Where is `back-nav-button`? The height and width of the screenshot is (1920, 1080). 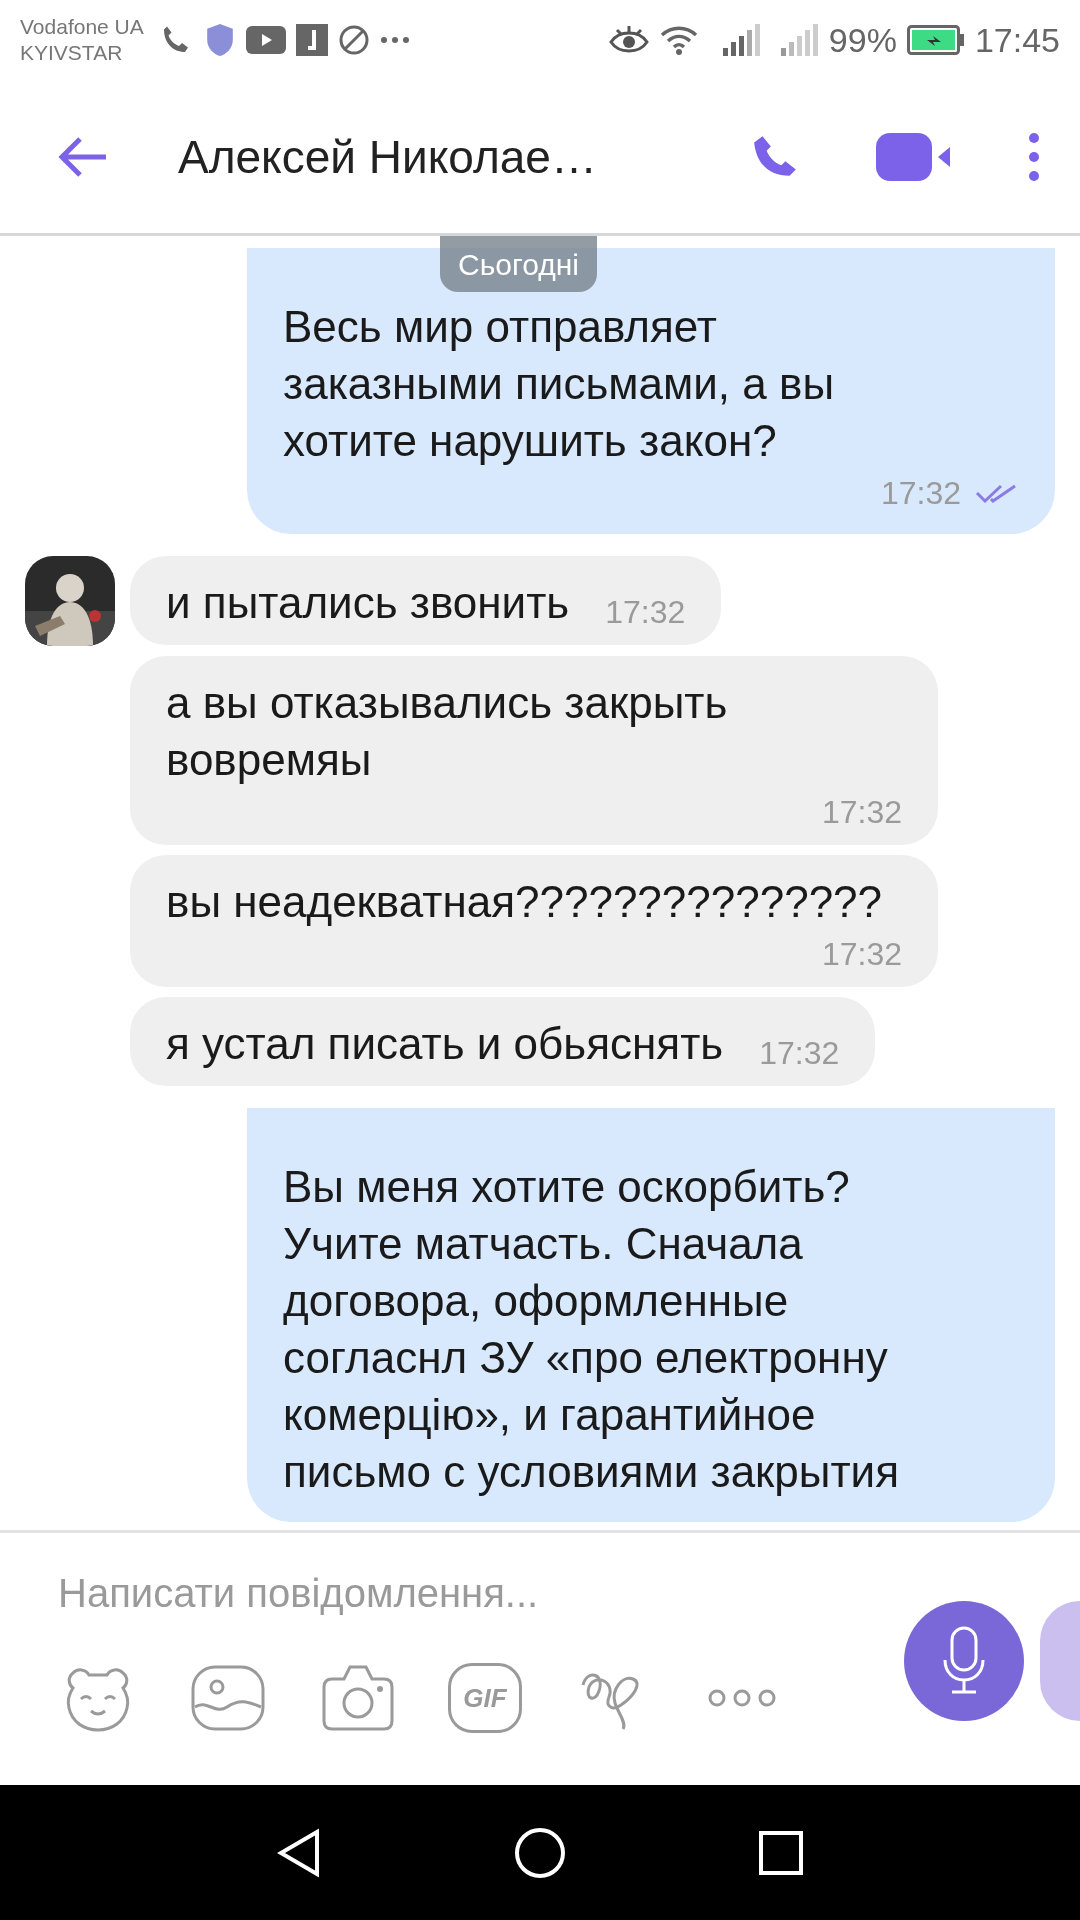 back-nav-button is located at coordinates (298, 1852).